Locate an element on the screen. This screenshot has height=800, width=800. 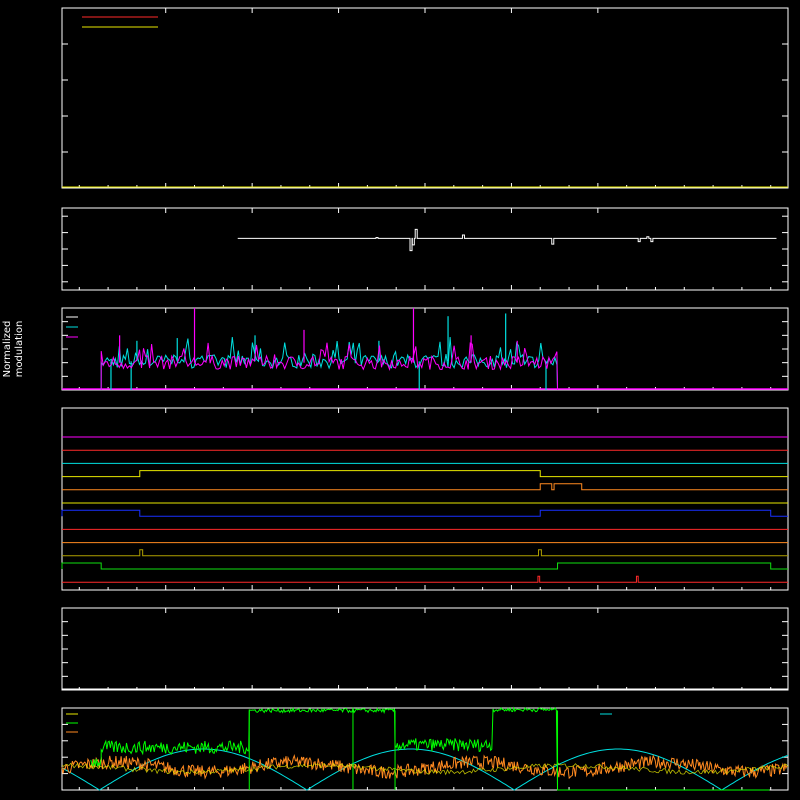
y-axis-label-line: Normalized is located at coordinates (7, 349).